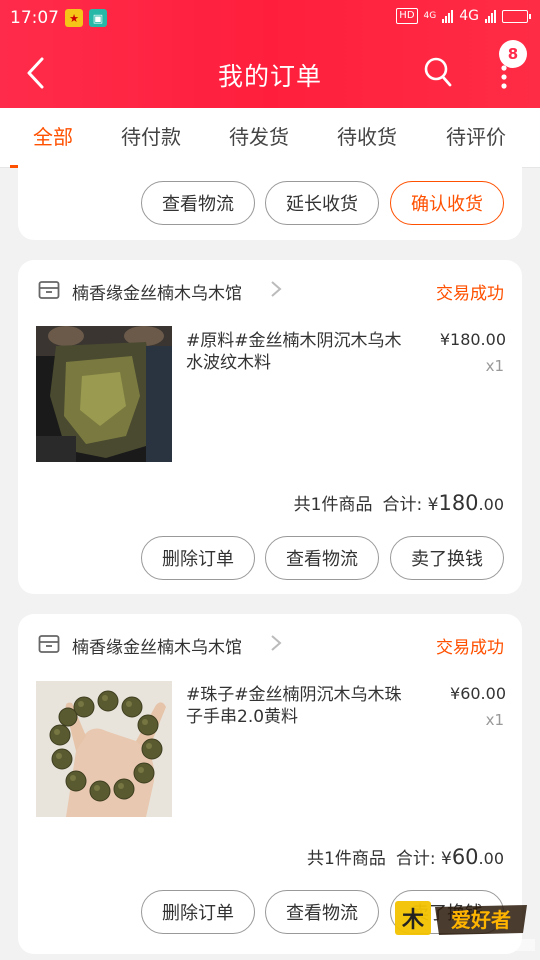 The height and width of the screenshot is (960, 540). I want to click on watermark-logo: 木 爱好者, so click(465, 926).